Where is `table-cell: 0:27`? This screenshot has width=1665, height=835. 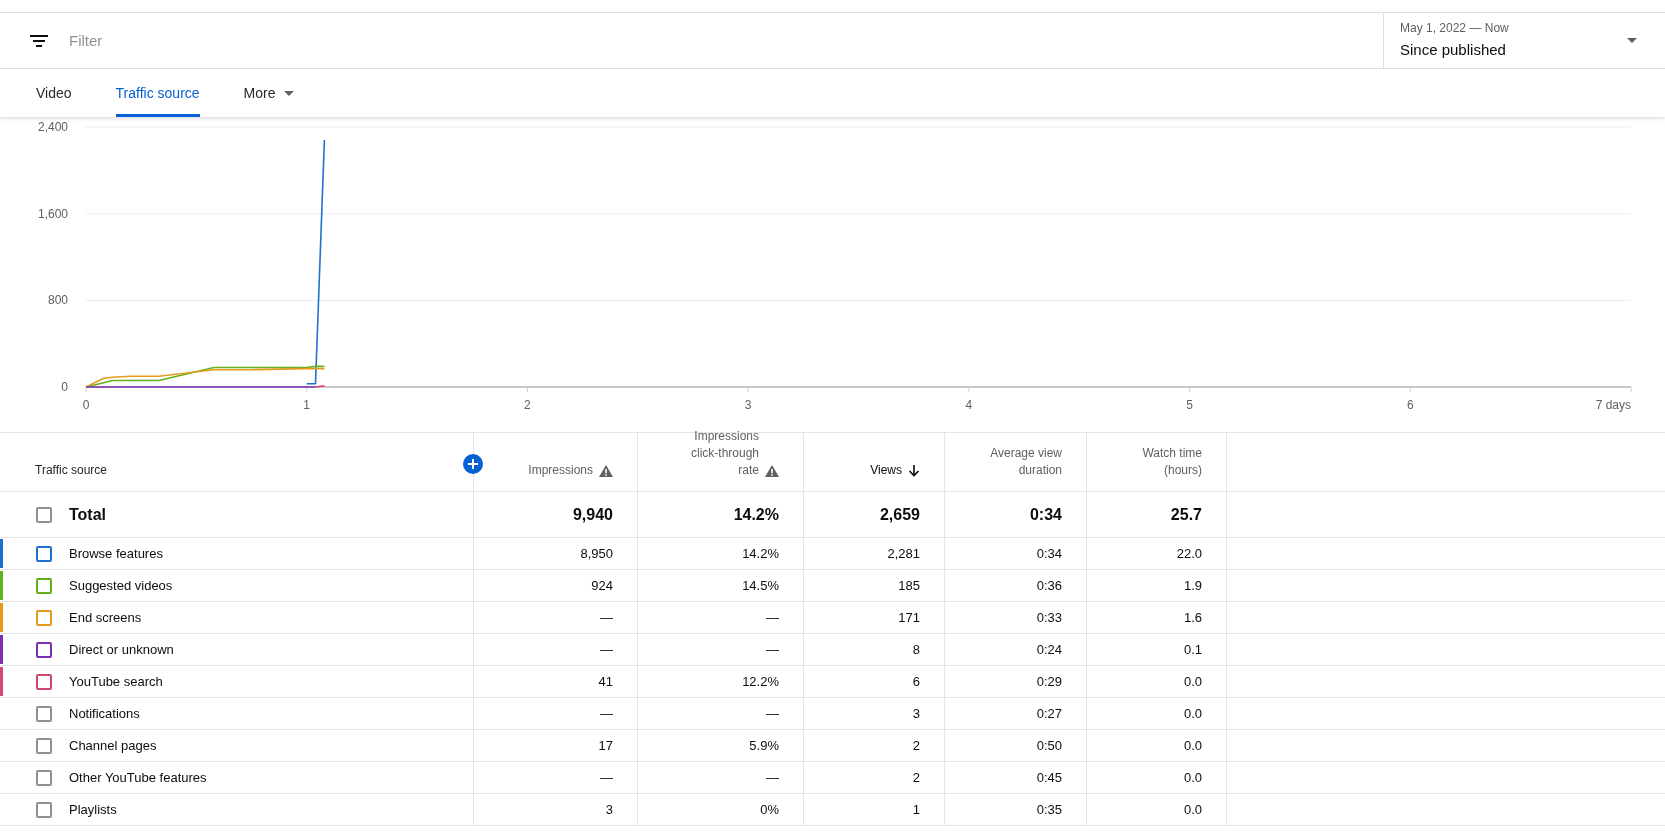 table-cell: 0:27 is located at coordinates (1016, 713).